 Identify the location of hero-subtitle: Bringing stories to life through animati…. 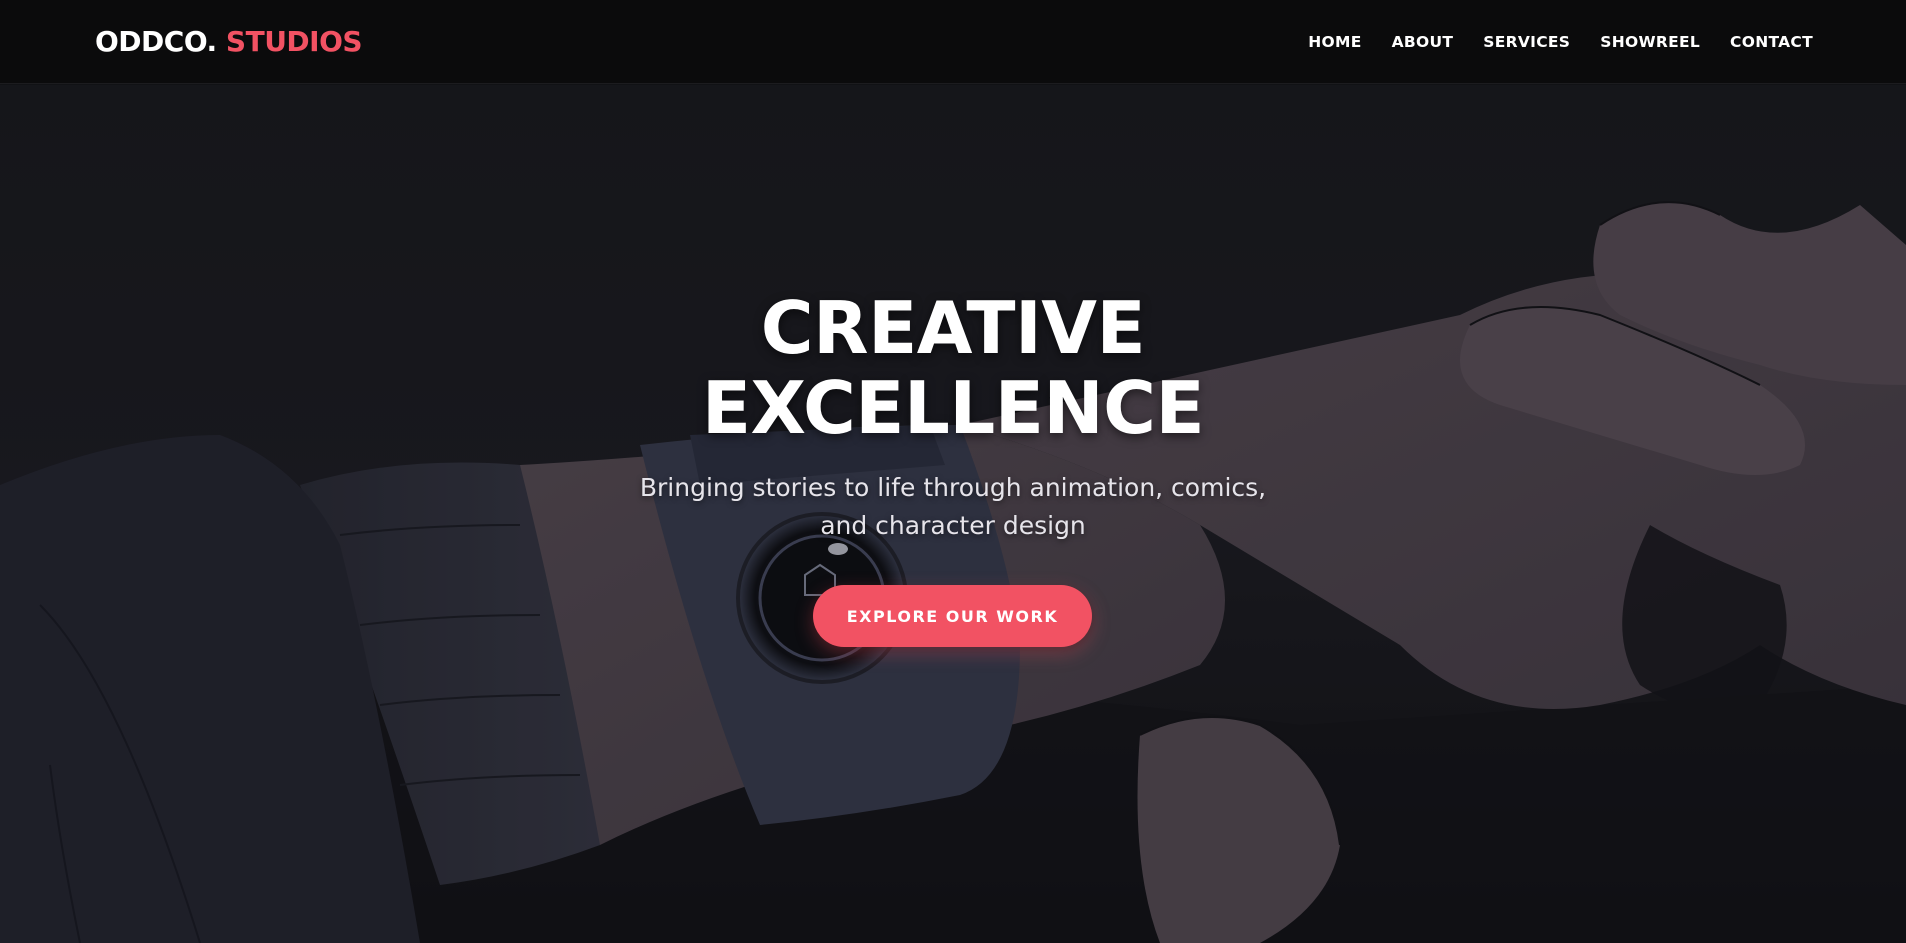
(953, 506).